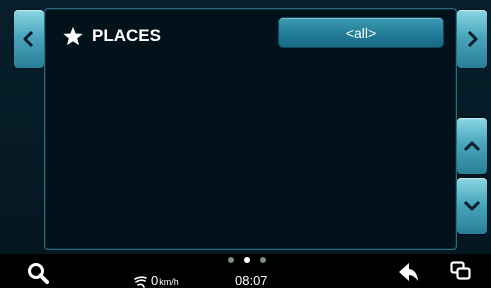  What do you see at coordinates (73, 35) in the screenshot?
I see `star-icon` at bounding box center [73, 35].